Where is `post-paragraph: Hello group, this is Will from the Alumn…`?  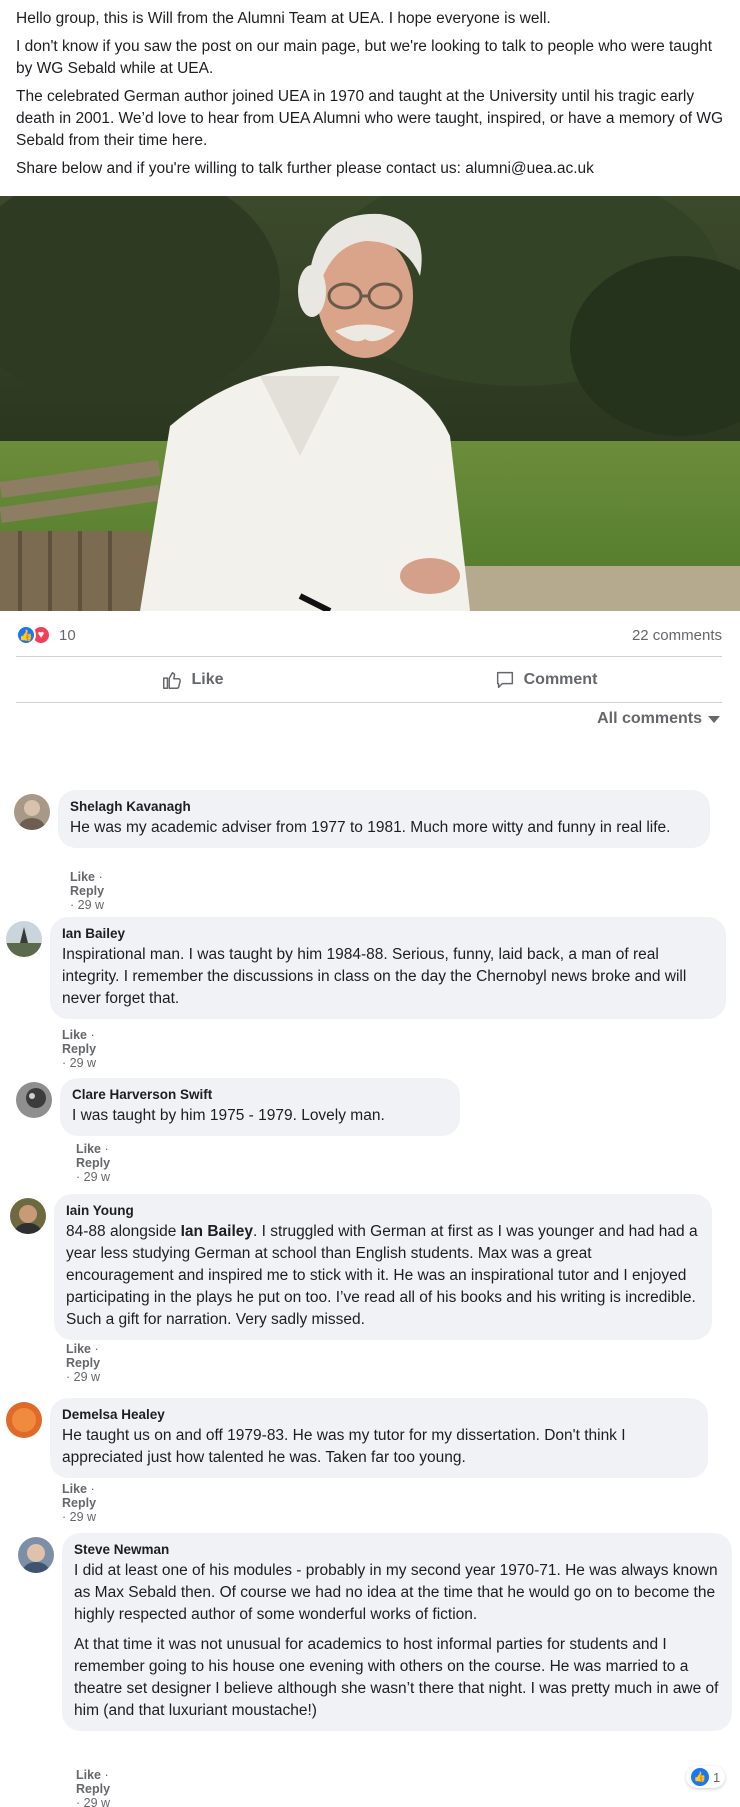 post-paragraph: Hello group, this is Will from the Alumn… is located at coordinates (283, 18).